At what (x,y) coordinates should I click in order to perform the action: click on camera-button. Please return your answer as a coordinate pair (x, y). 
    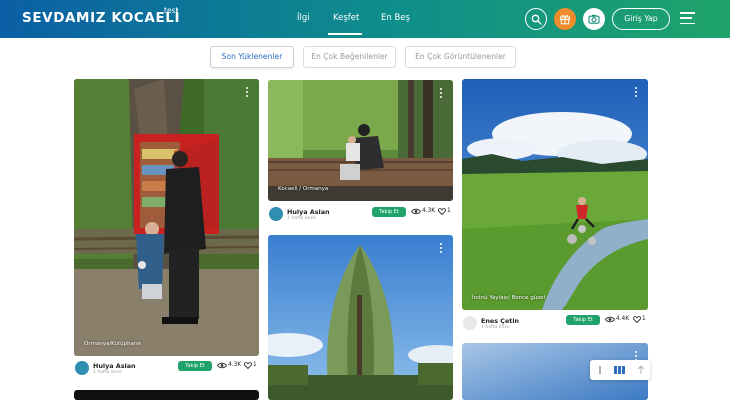
    Looking at the image, I should click on (594, 19).